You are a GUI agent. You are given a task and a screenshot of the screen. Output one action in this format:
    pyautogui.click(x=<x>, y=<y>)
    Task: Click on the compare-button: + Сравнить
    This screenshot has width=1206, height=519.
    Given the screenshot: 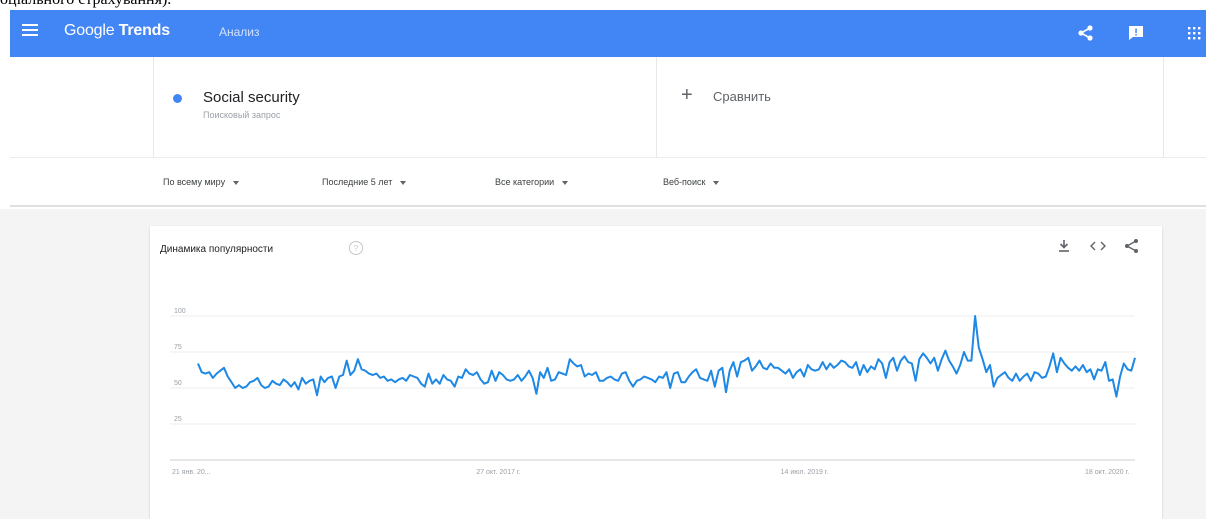 What is the action you would take?
    pyautogui.click(x=910, y=107)
    